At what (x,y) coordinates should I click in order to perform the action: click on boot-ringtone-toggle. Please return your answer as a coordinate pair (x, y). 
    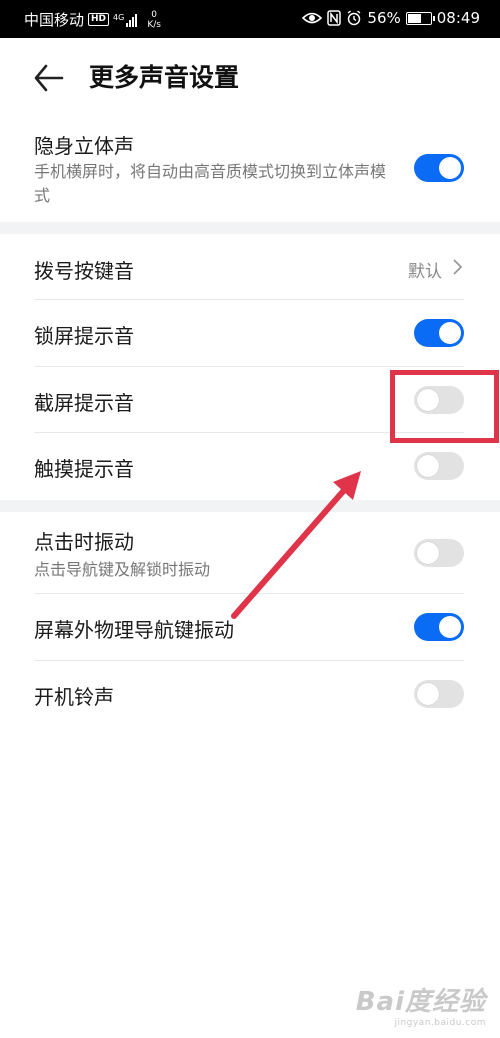
    Looking at the image, I should click on (439, 694).